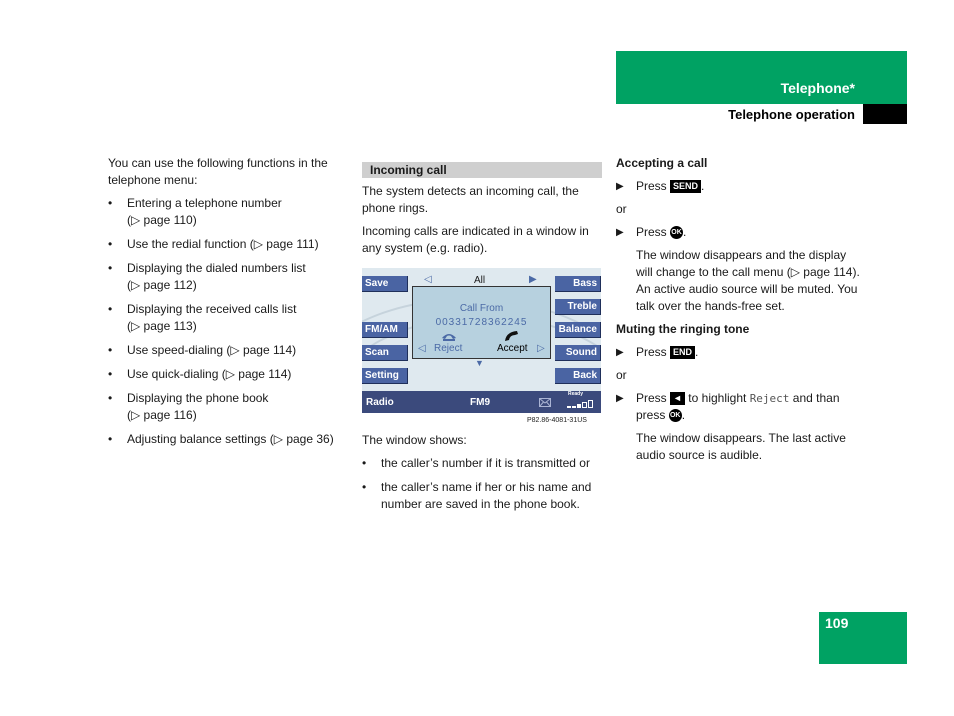 This screenshot has width=954, height=716. Describe the element at coordinates (578, 376) in the screenshot. I see `screen-button-back: Back` at that location.